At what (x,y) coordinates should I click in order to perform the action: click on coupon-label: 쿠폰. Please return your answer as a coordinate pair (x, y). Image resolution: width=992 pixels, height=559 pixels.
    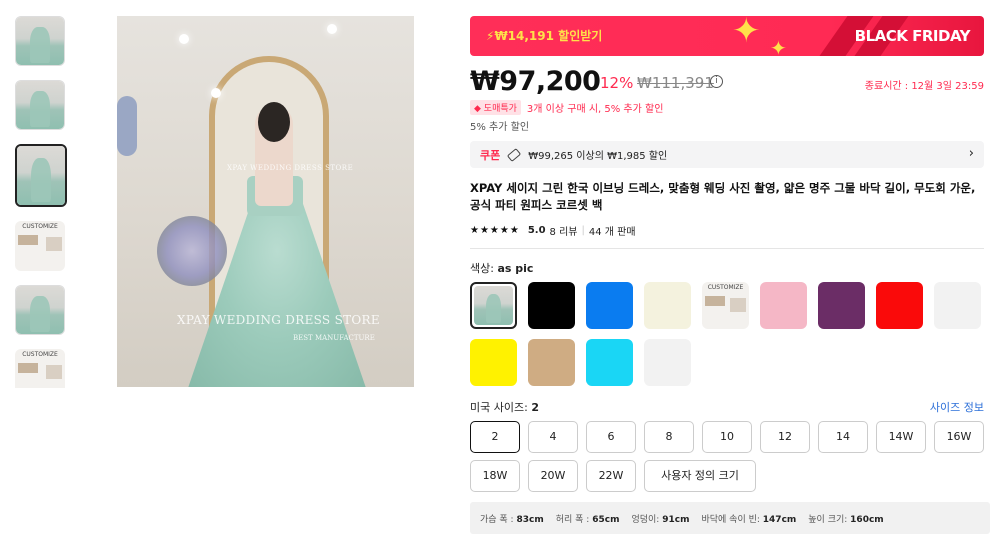
    Looking at the image, I should click on (490, 155).